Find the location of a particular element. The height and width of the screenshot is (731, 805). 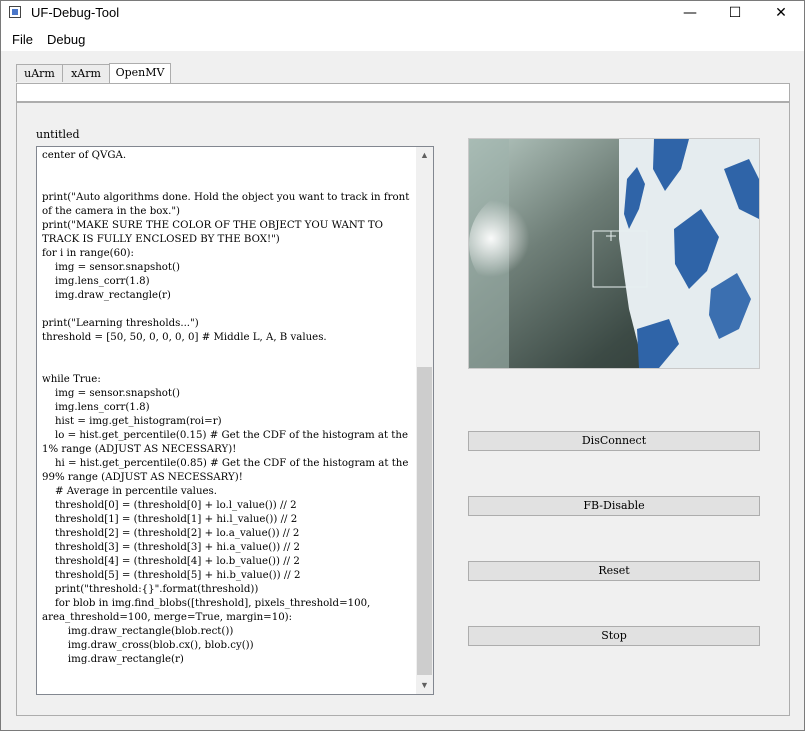

editor-scrollbar: ▲ ▼ is located at coordinates (424, 420).